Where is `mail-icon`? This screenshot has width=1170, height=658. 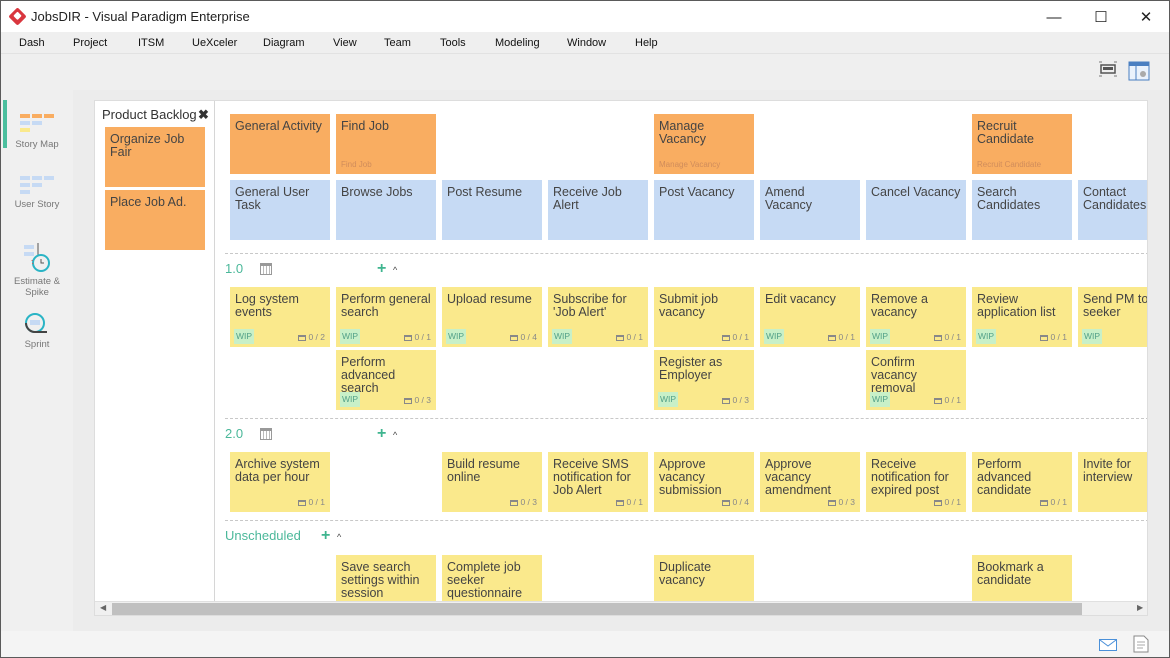
mail-icon is located at coordinates (1108, 647).